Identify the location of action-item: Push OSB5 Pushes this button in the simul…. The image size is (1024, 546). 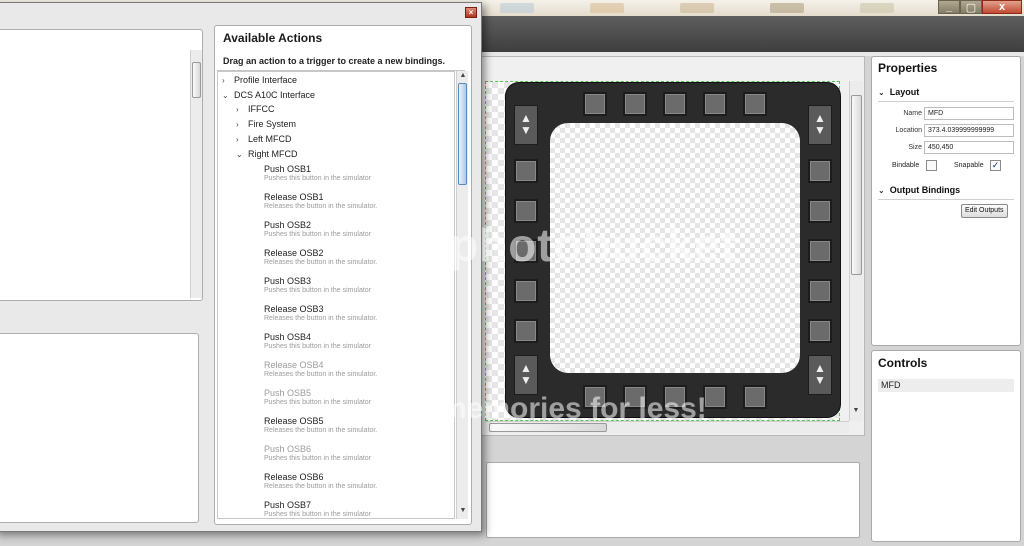
(317, 397).